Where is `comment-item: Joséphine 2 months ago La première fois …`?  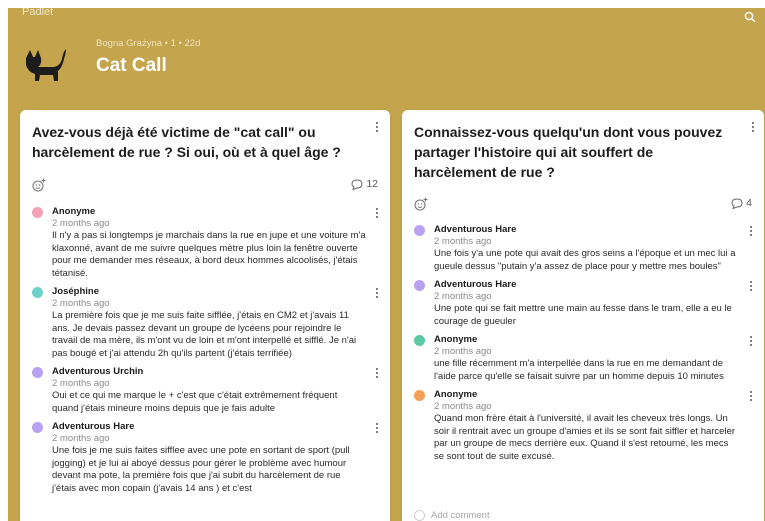
comment-item: Joséphine 2 months ago La première fois … is located at coordinates (205, 323).